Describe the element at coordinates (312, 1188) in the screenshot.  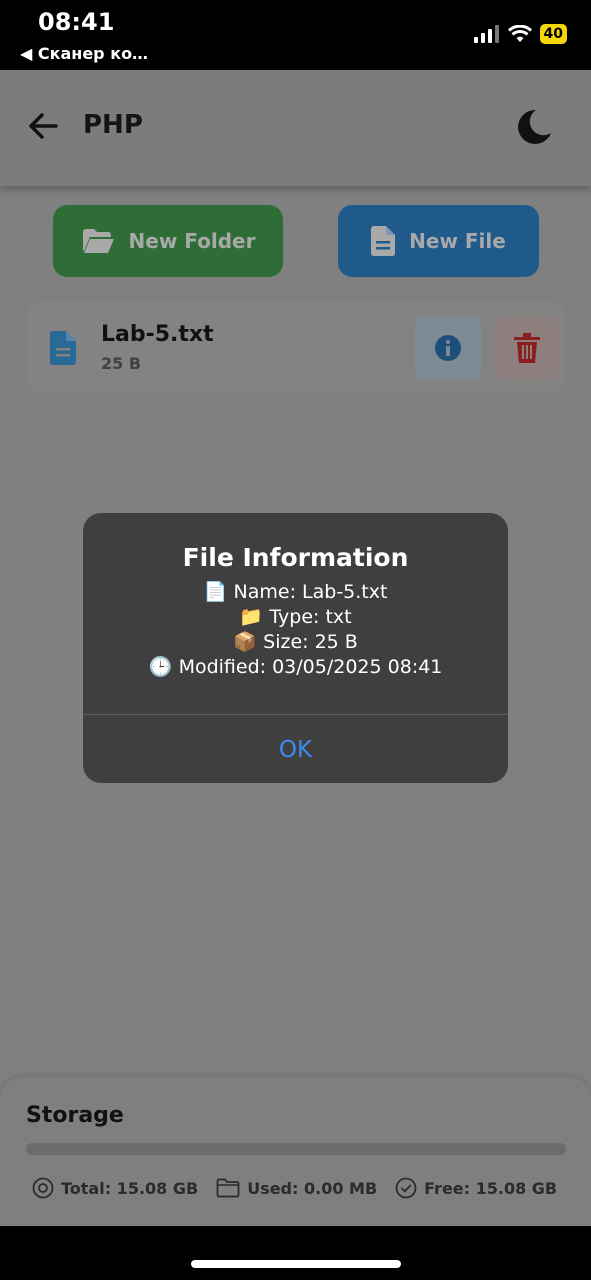
I see `used-label: Used: 0.00 MB` at that location.